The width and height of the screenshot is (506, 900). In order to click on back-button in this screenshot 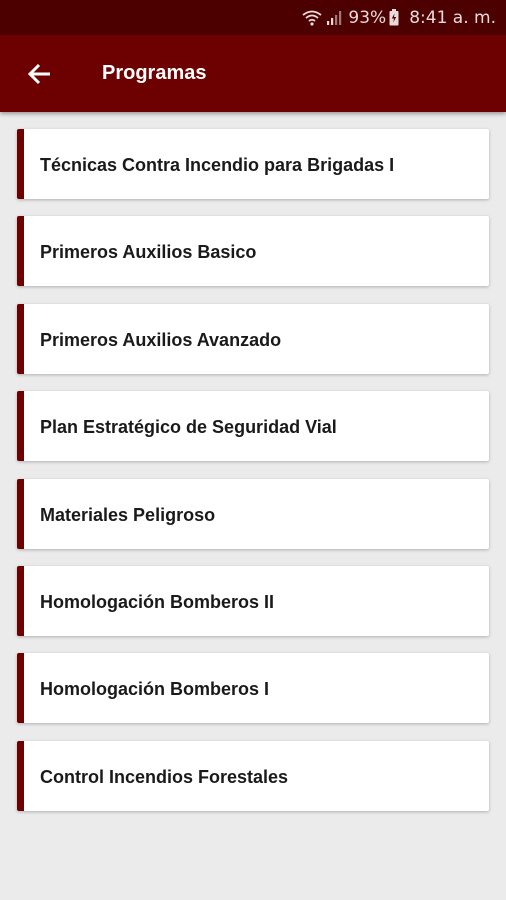, I will do `click(39, 74)`.